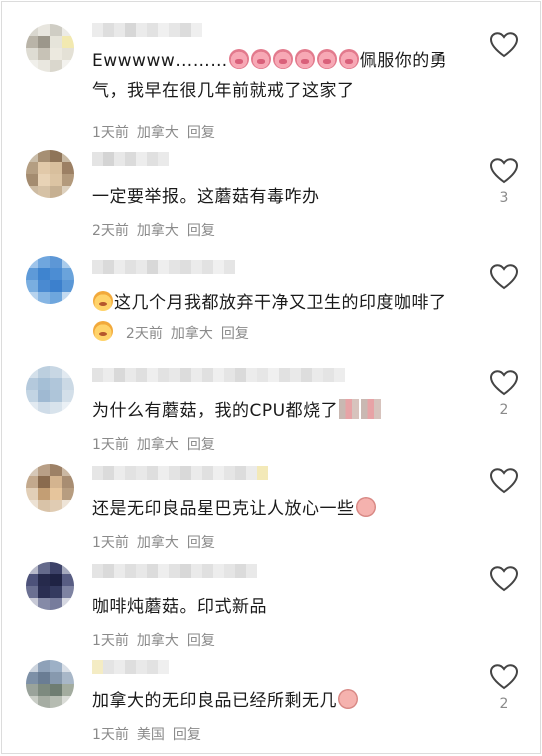  Describe the element at coordinates (279, 411) in the screenshot. I see `comment-text: 为什么有蘑菇，我的CPU都烧了` at that location.